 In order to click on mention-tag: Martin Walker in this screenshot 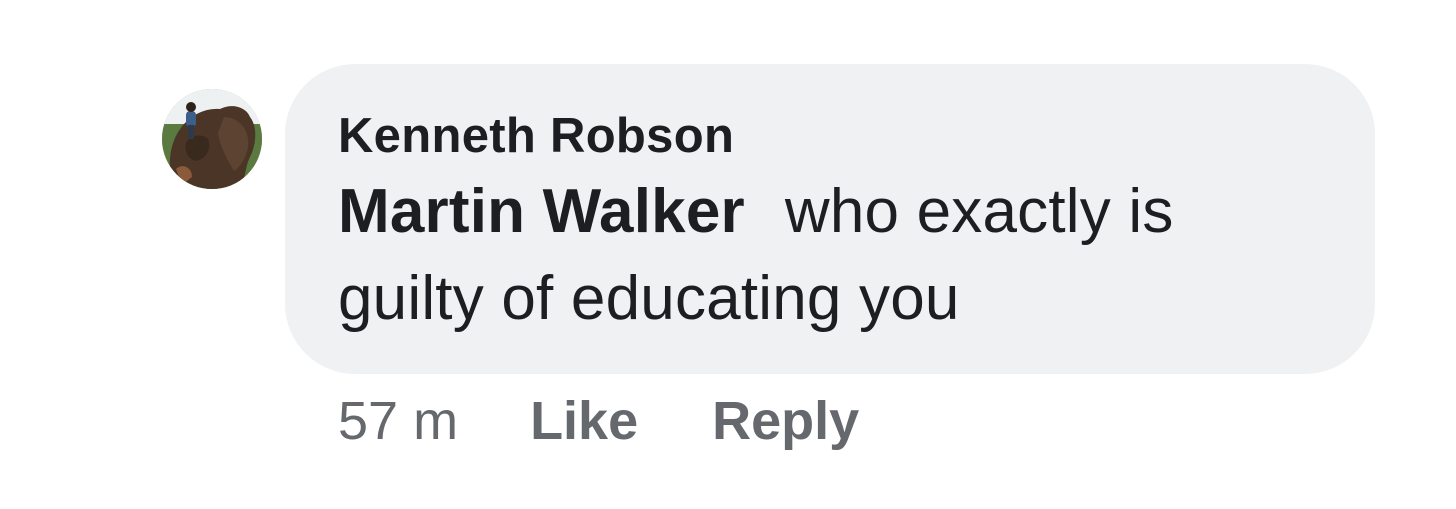, I will do `click(541, 211)`.